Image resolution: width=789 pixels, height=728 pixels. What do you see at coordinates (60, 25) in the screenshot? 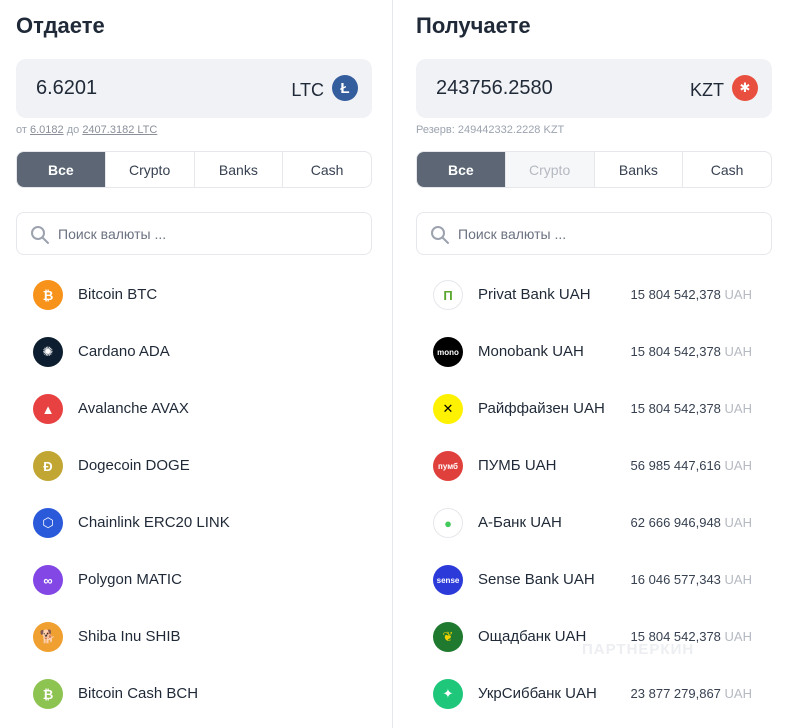
I see `give-title: Отдаете` at bounding box center [60, 25].